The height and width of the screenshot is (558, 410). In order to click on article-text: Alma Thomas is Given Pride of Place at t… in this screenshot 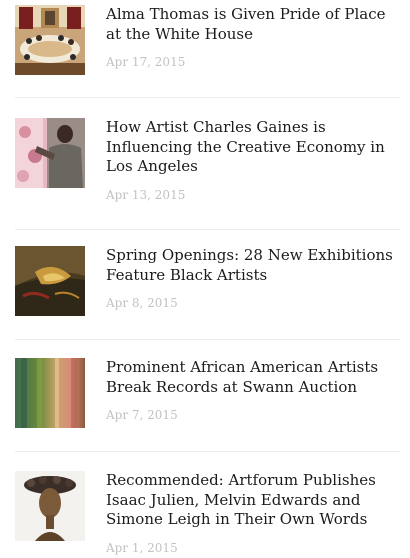, I will do `click(251, 37)`.